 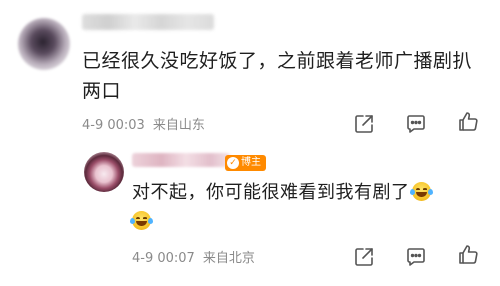 I want to click on reply-text: 对不起，你可能很难看到我有剧了, so click(x=311, y=207).